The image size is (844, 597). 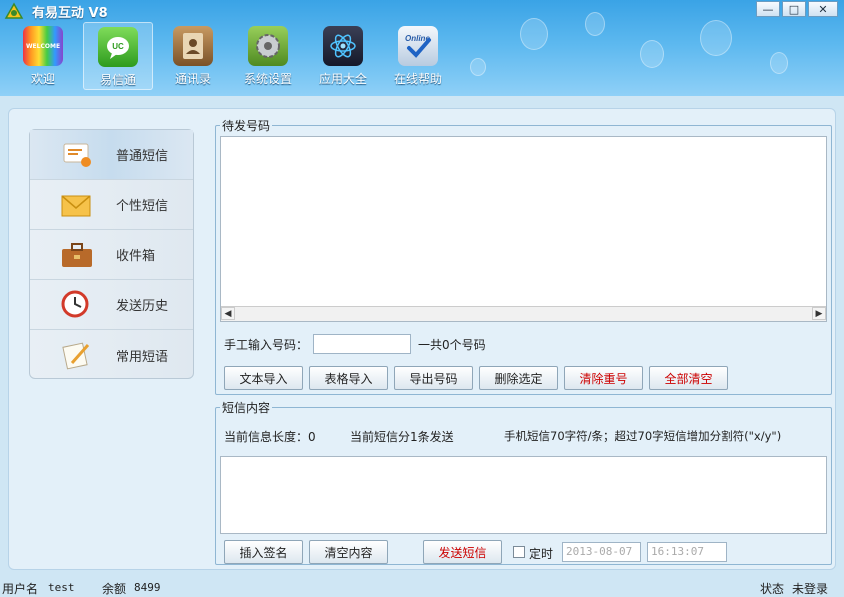 What do you see at coordinates (267, 79) in the screenshot?
I see `nav-label: 系统设置` at bounding box center [267, 79].